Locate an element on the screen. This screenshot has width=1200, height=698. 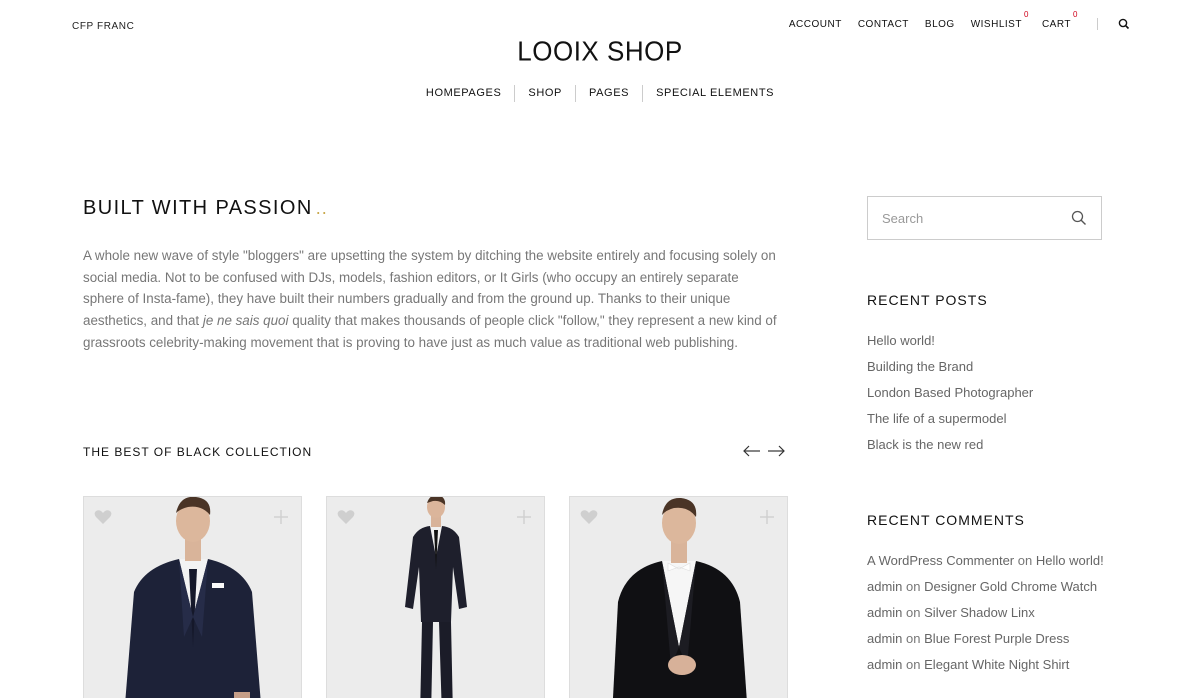
nav-shop: SHOP is located at coordinates (544, 93).